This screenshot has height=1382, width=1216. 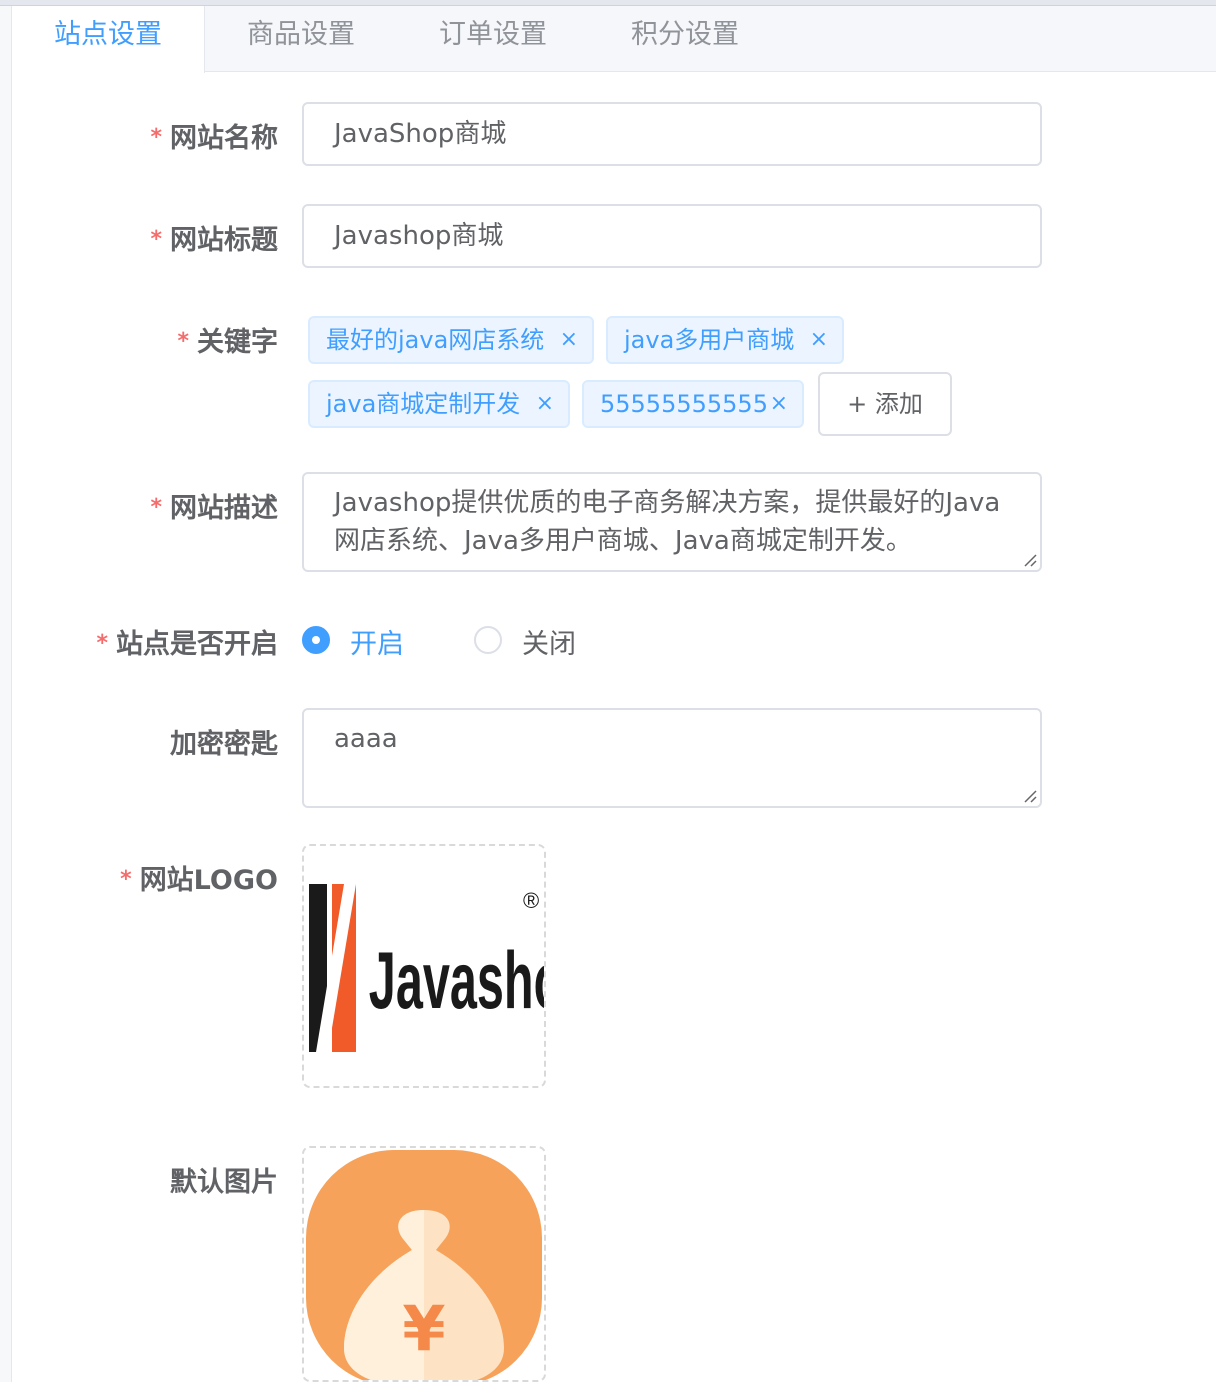 I want to click on site-title-label: * 网站标题, so click(x=214, y=240).